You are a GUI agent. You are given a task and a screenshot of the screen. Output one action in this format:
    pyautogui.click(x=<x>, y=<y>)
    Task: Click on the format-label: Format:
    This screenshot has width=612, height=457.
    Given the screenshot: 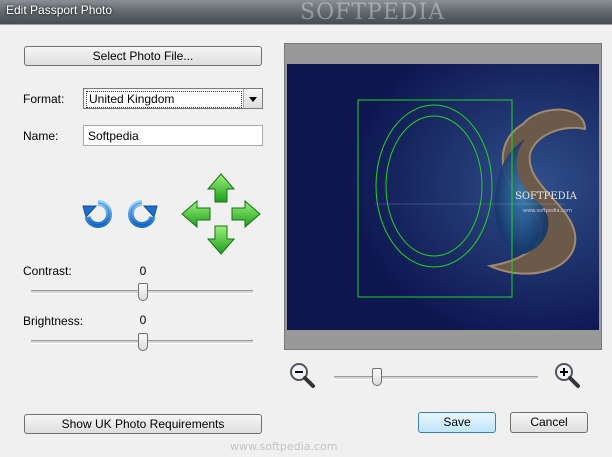 What is the action you would take?
    pyautogui.click(x=44, y=99)
    